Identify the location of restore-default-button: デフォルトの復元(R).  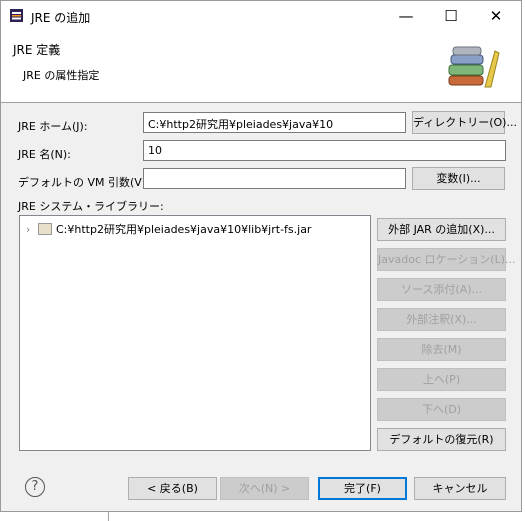
(441, 439).